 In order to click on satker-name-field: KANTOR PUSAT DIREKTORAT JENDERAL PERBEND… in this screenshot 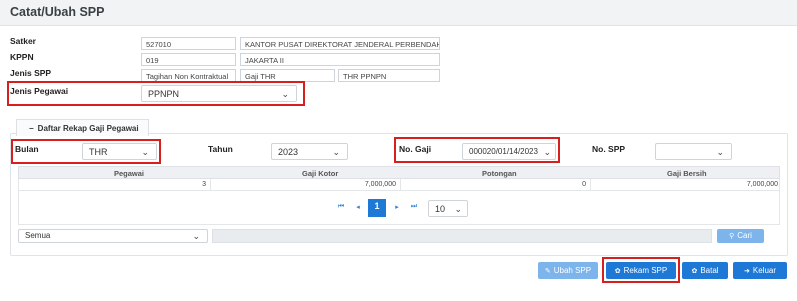, I will do `click(340, 43)`.